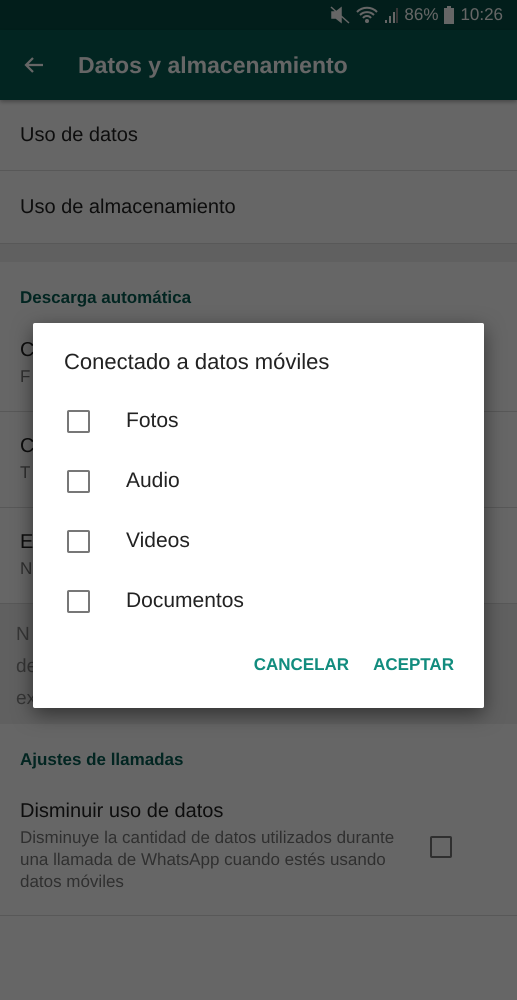  What do you see at coordinates (340, 15) in the screenshot?
I see `mute-icon` at bounding box center [340, 15].